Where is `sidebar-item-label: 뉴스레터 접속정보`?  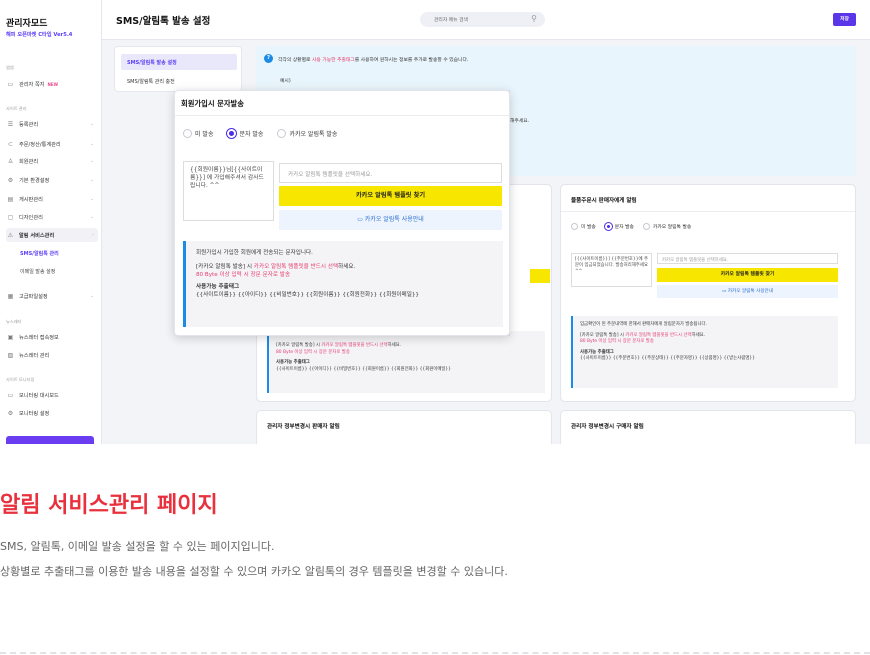 sidebar-item-label: 뉴스레터 접속정보 is located at coordinates (39, 337).